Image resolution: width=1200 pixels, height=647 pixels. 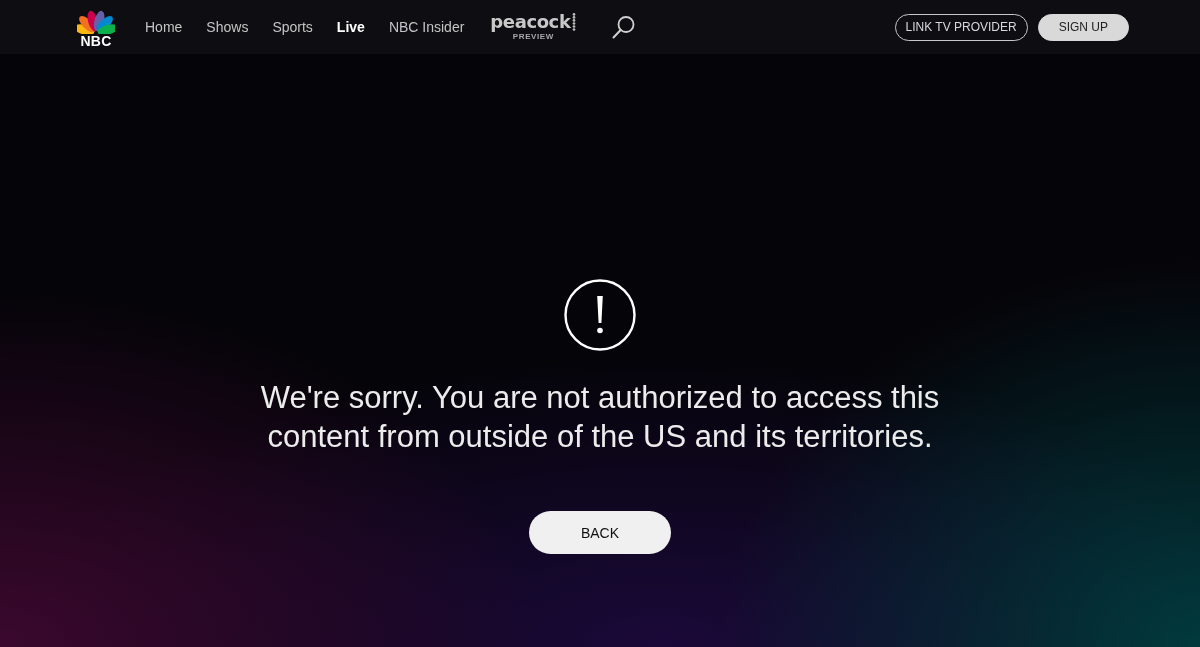 What do you see at coordinates (624, 27) in the screenshot?
I see `search-icon` at bounding box center [624, 27].